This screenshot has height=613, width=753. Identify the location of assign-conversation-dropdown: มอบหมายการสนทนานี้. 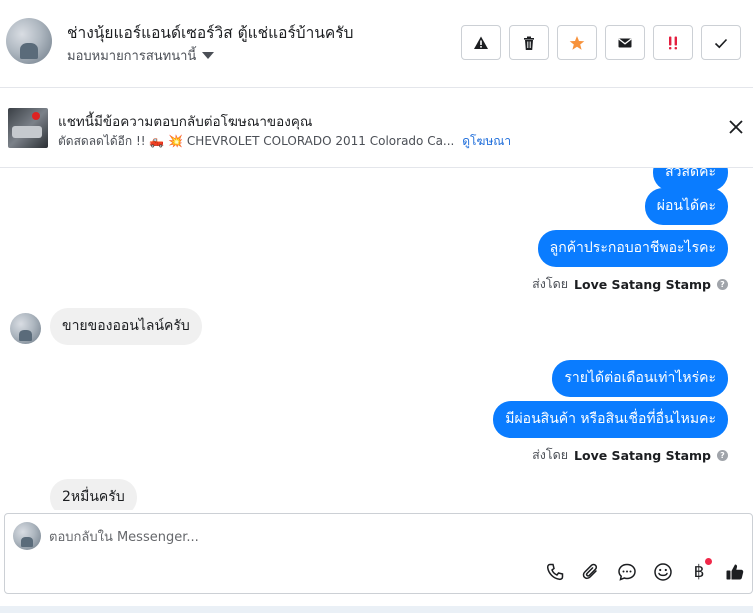
(141, 55).